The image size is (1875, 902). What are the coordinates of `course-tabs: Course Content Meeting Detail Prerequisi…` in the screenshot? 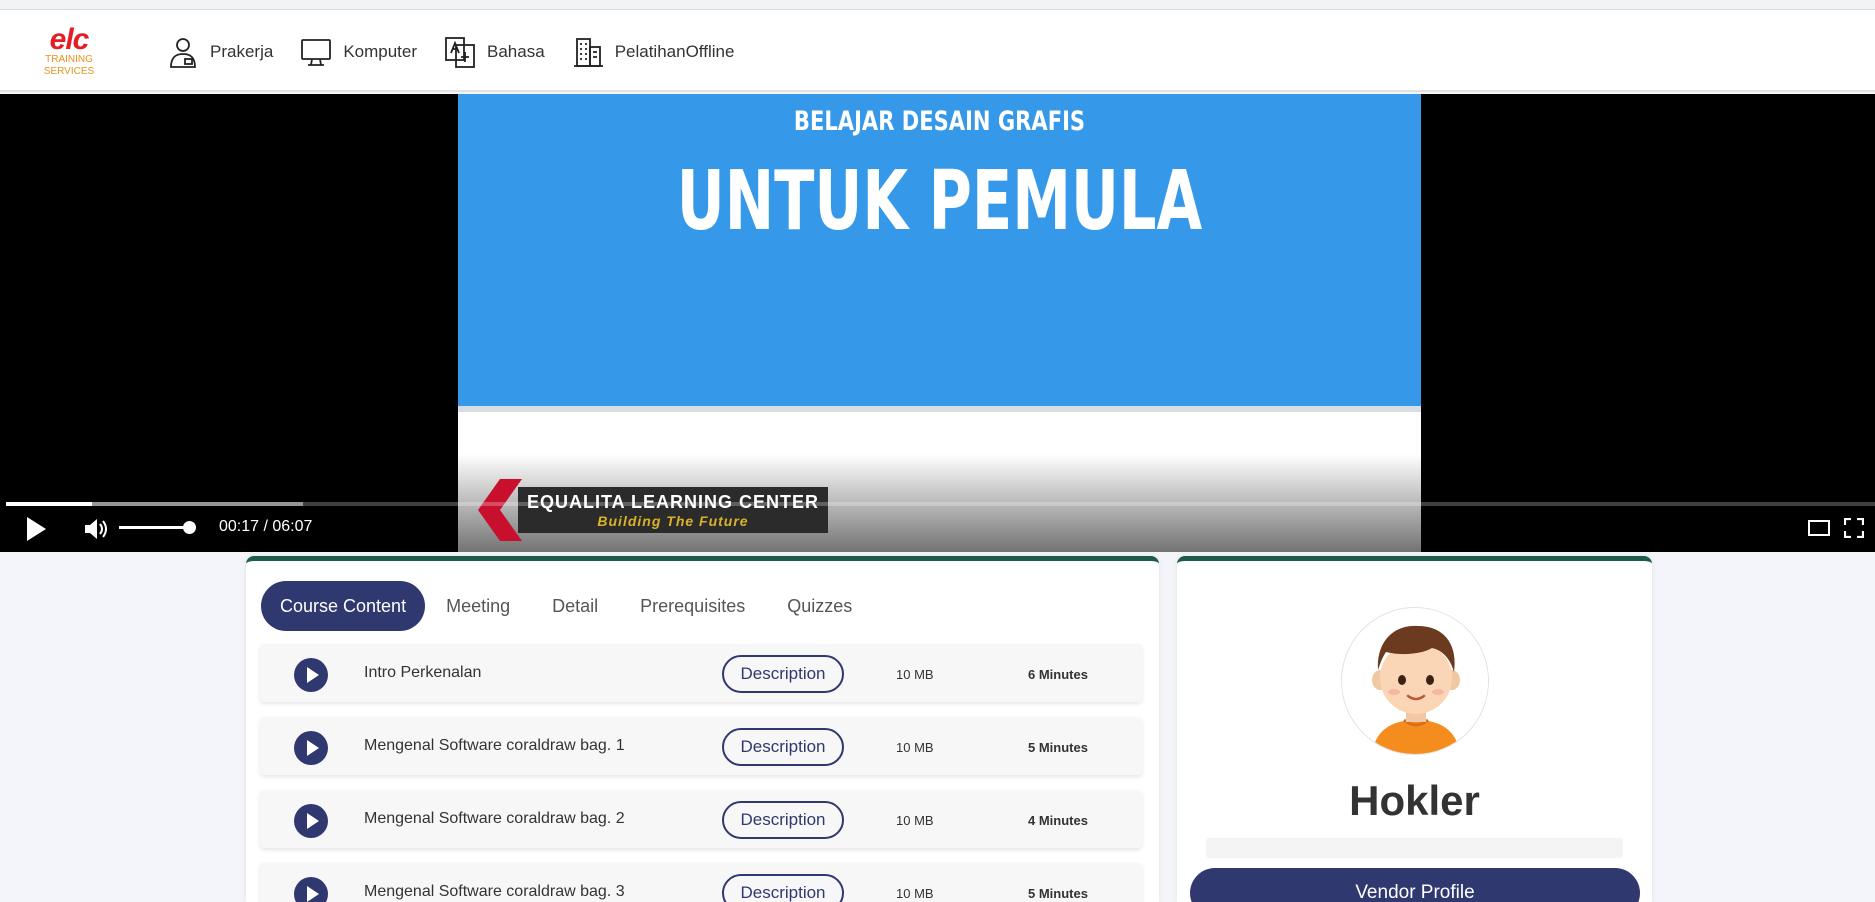 It's located at (567, 606).